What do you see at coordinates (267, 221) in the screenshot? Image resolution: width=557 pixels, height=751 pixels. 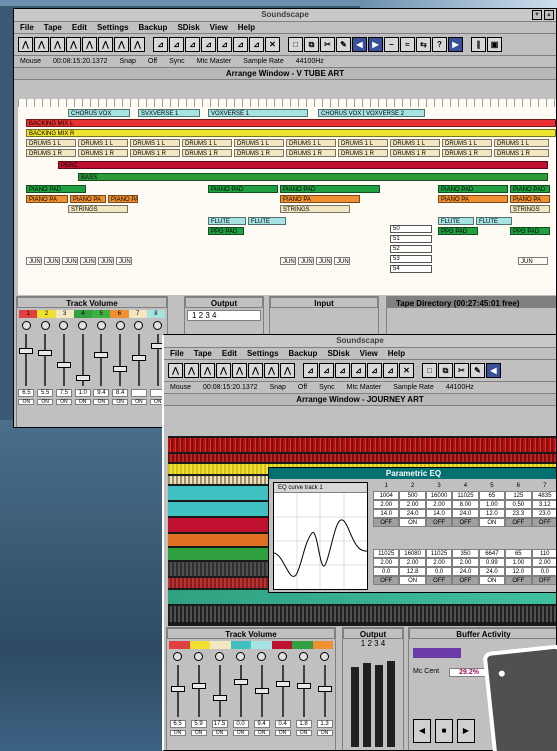 I see `audio-region: FLUTE` at bounding box center [267, 221].